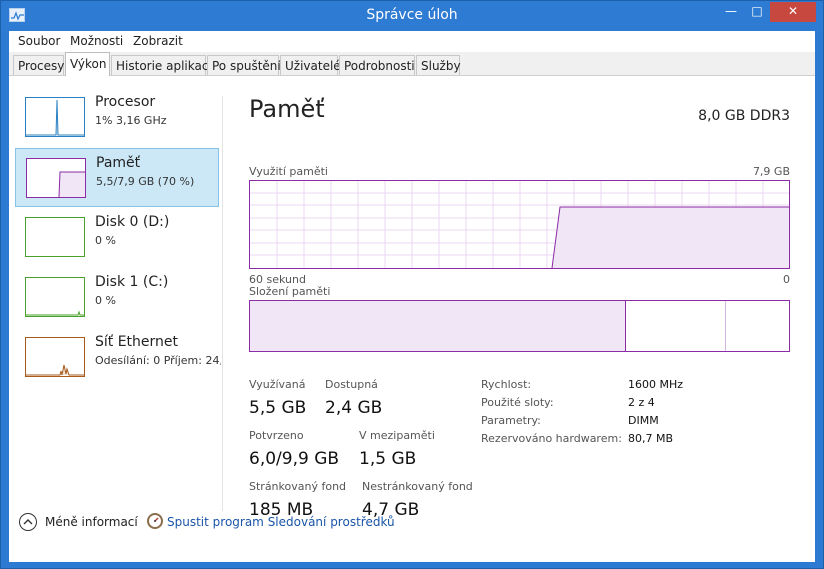 Image resolution: width=824 pixels, height=569 pixels. Describe the element at coordinates (276, 435) in the screenshot. I see `committed-label: Potvrzeno` at that location.